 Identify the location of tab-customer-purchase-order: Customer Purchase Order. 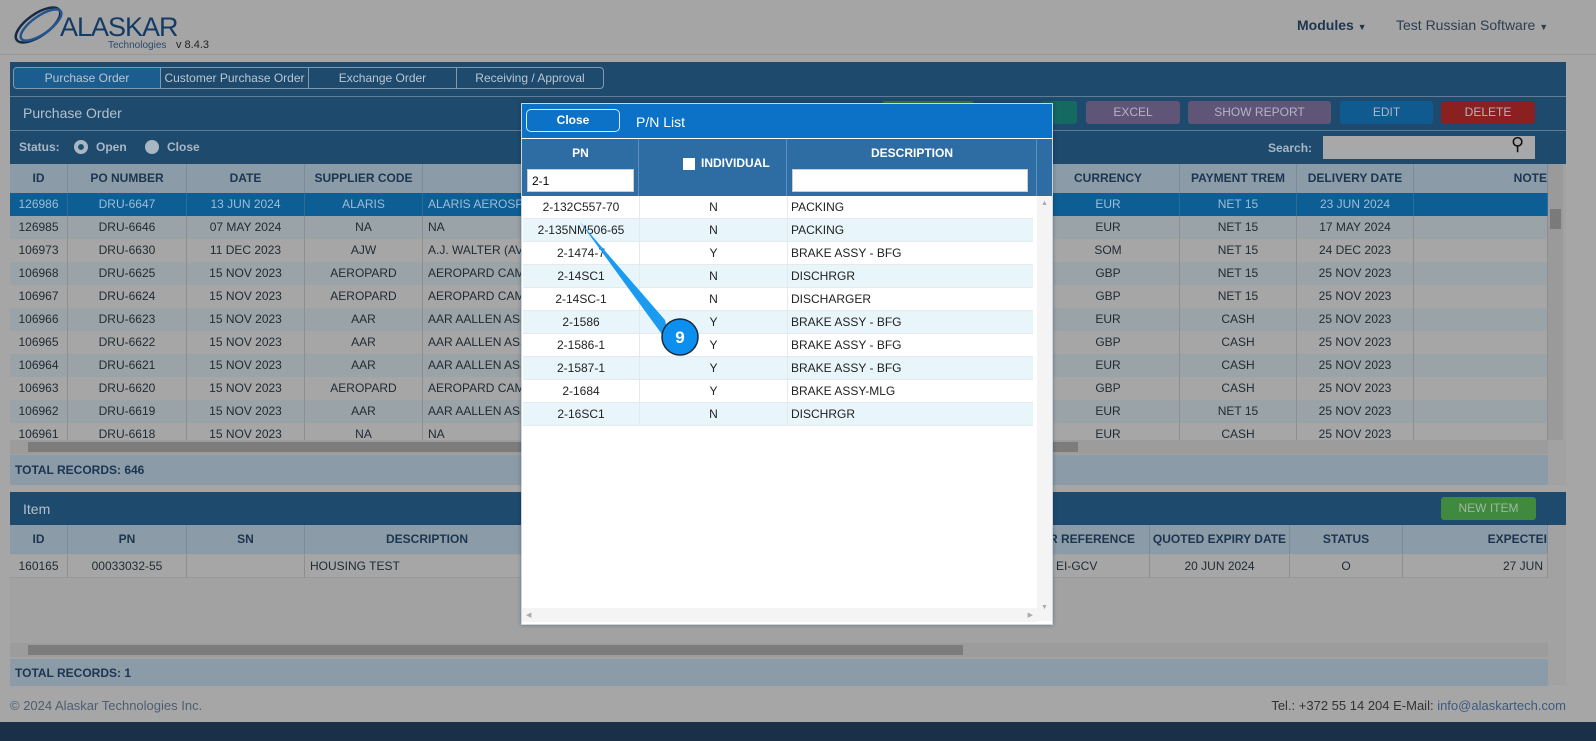
(235, 78).